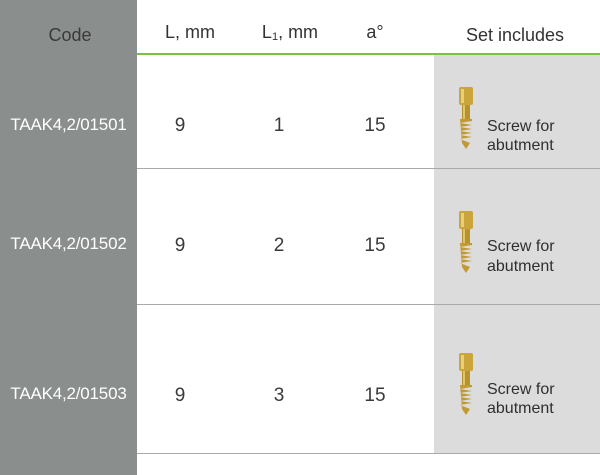  What do you see at coordinates (68, 393) in the screenshot?
I see `product-code: TAAK4,2/01503` at bounding box center [68, 393].